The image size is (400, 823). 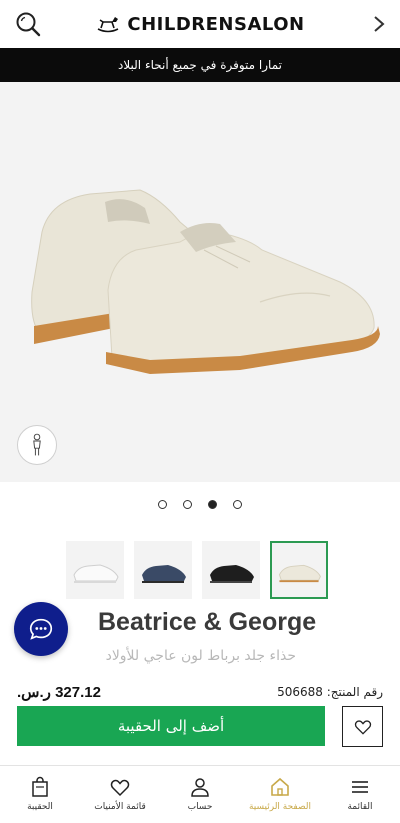 I want to click on thumbnail-white-shoes, so click(x=95, y=570).